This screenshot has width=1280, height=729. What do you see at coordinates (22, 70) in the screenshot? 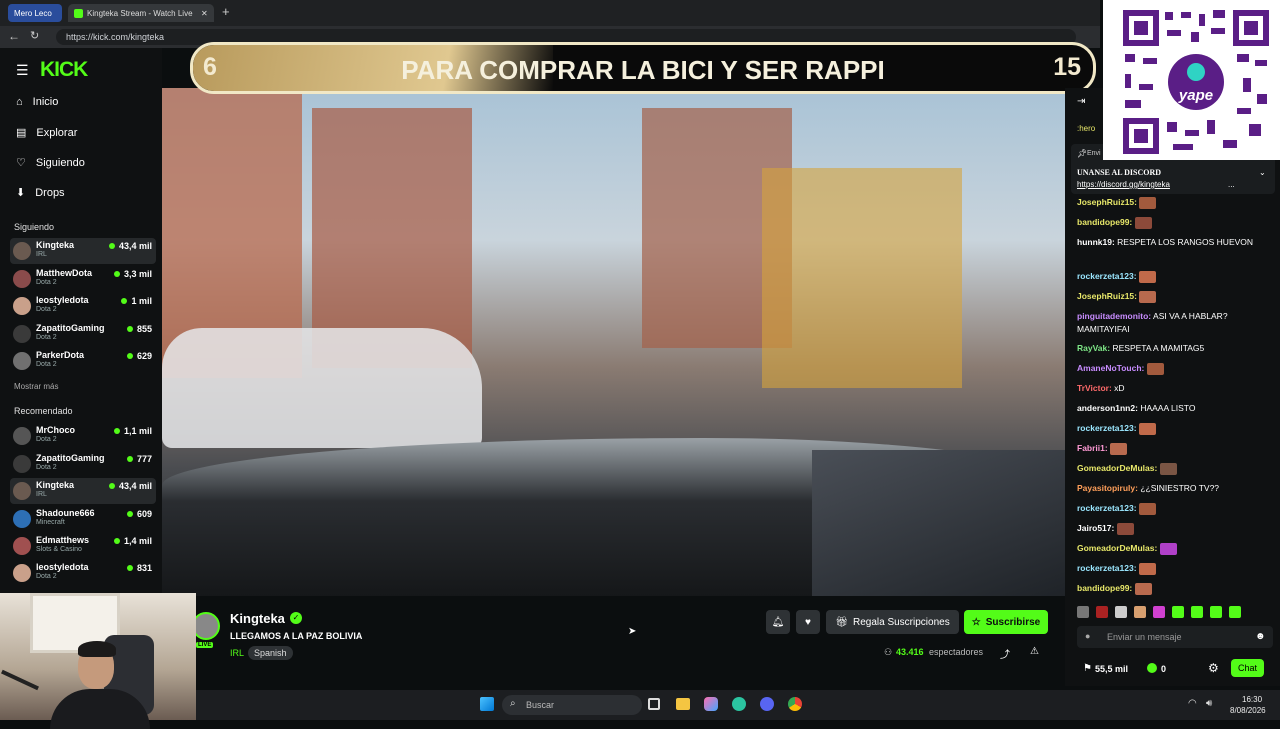
I see `menu-icon: ☰` at bounding box center [22, 70].